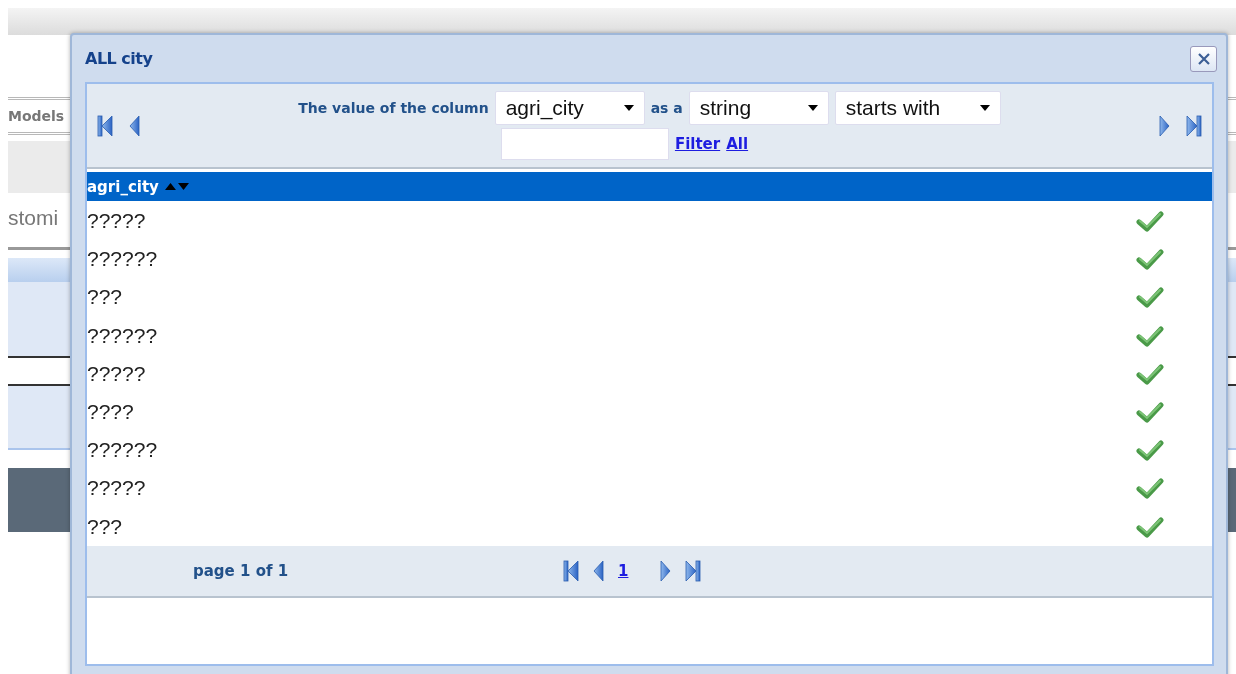 The width and height of the screenshot is (1236, 674). Describe the element at coordinates (569, 108) in the screenshot. I see `column-dropdown: agri_city` at that location.